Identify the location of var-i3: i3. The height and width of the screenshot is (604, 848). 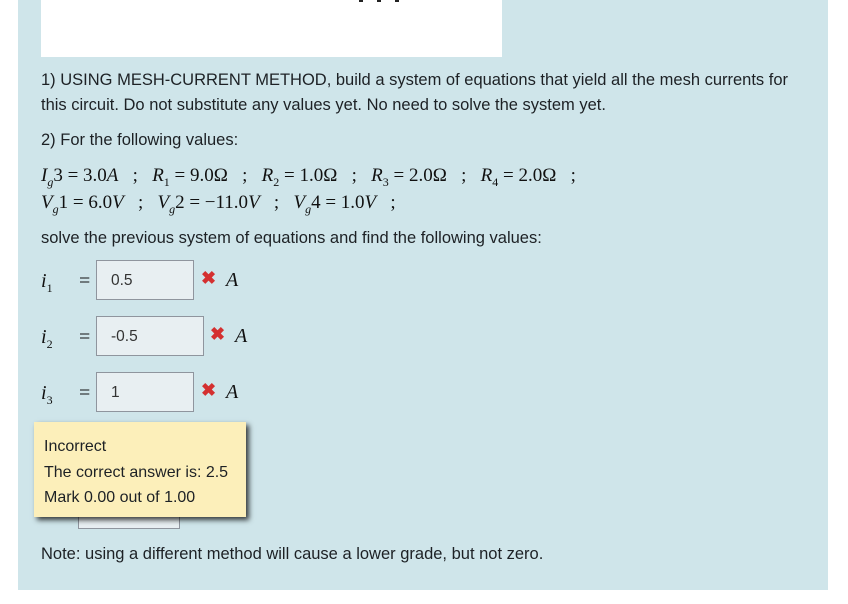
(47, 394).